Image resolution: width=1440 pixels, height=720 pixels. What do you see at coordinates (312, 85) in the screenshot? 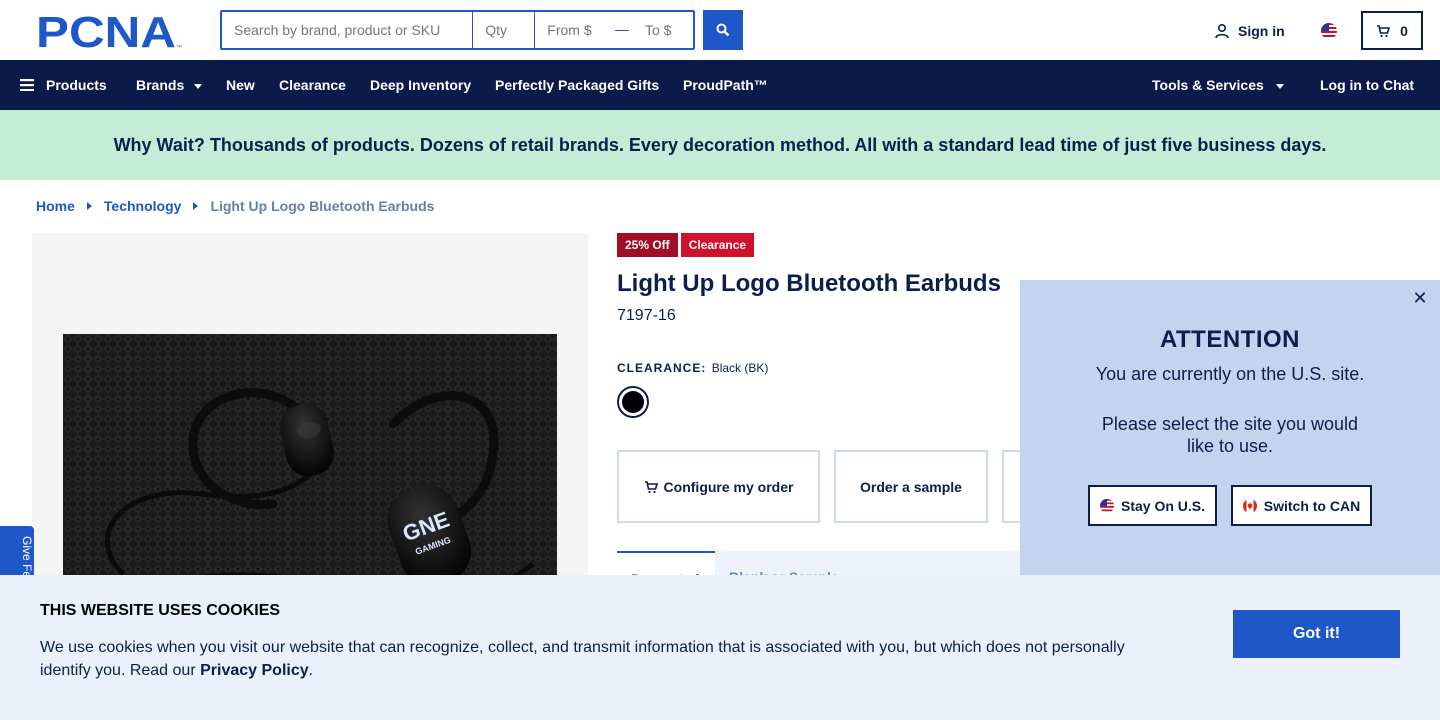
I see `nav-clearance: Clearance` at bounding box center [312, 85].